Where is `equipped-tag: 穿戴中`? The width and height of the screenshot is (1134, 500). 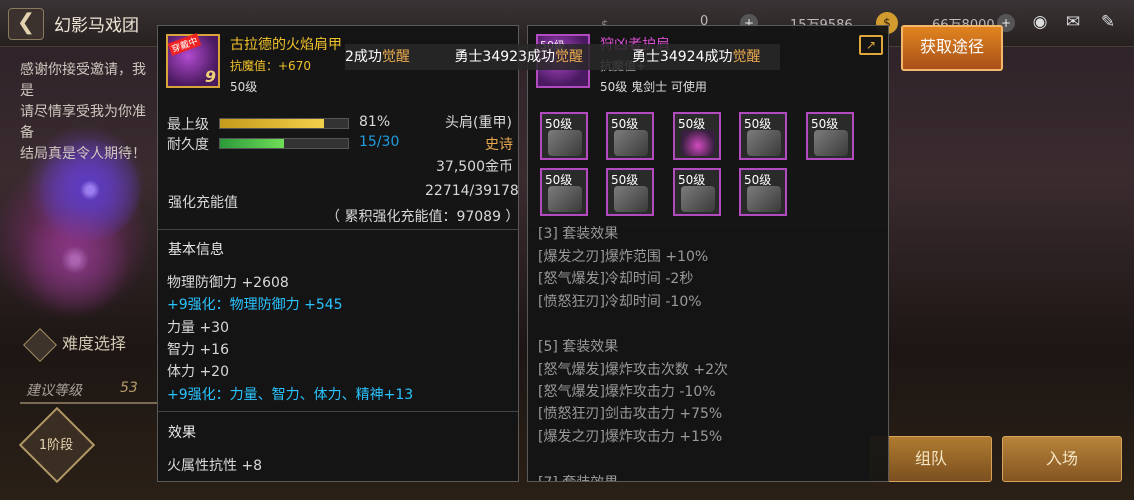
equipped-tag: 穿戴中 is located at coordinates (184, 44).